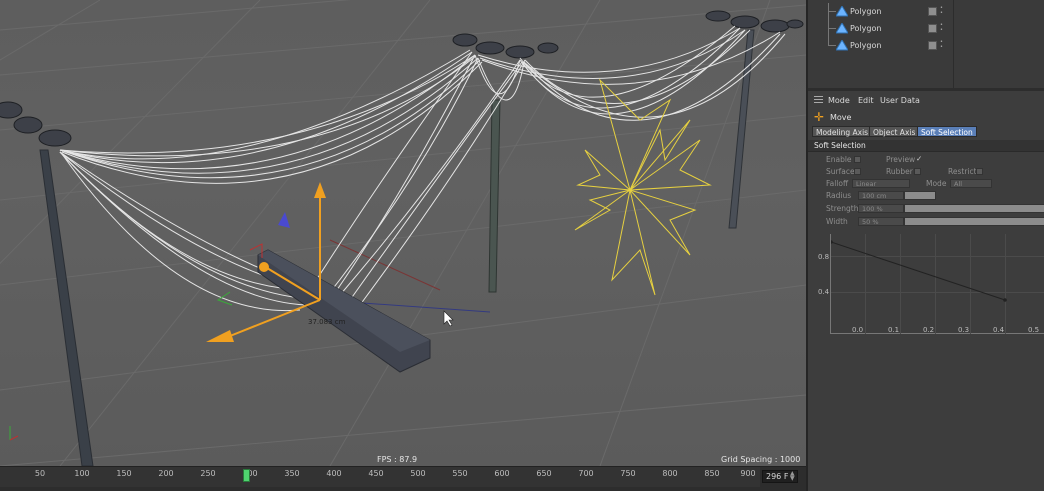  What do you see at coordinates (792, 476) in the screenshot?
I see `frame-stepper-icon: ▲ ▼` at bounding box center [792, 476].